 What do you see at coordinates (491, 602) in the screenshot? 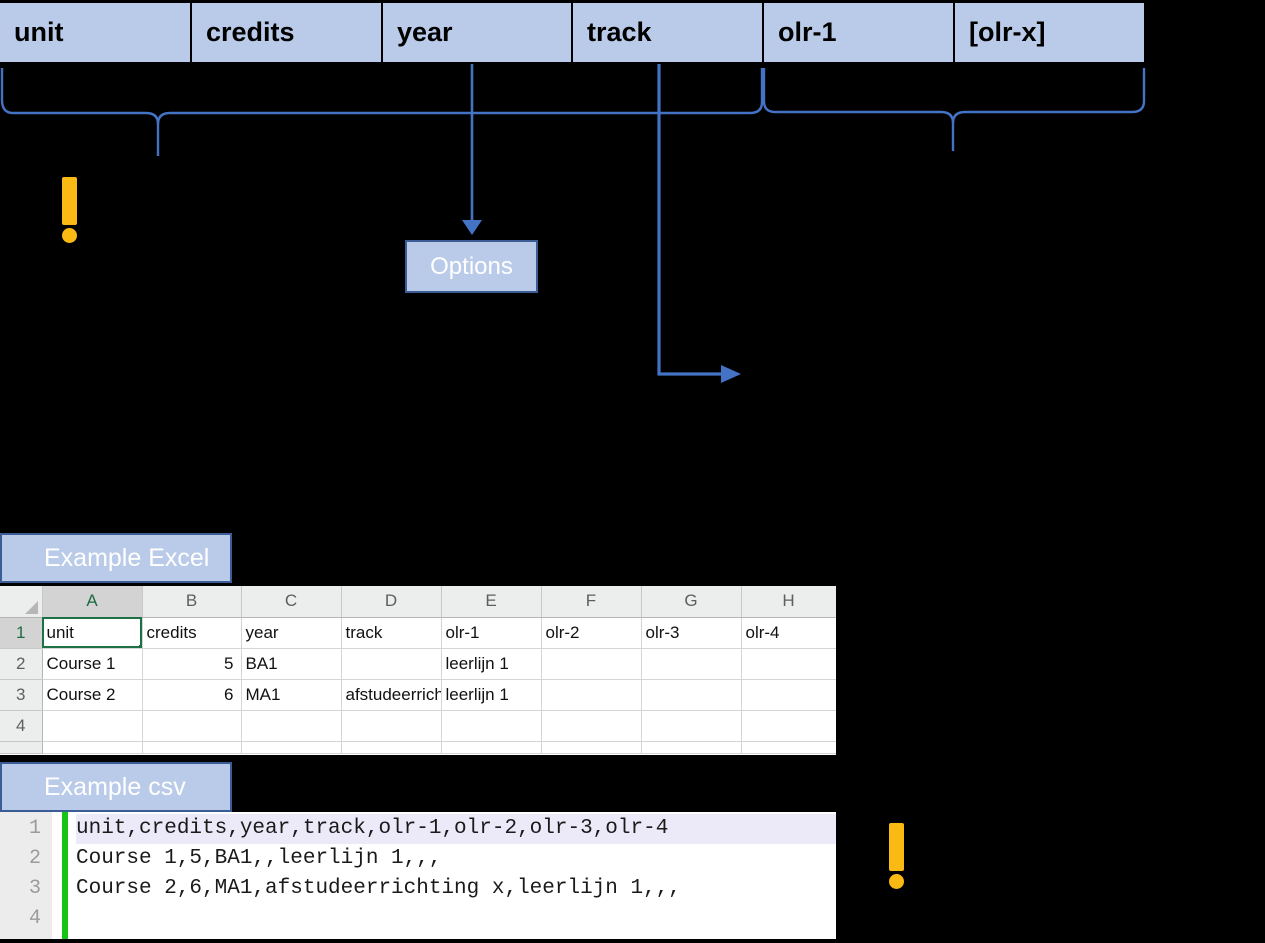
I see `excel-col-header-e: E` at bounding box center [491, 602].